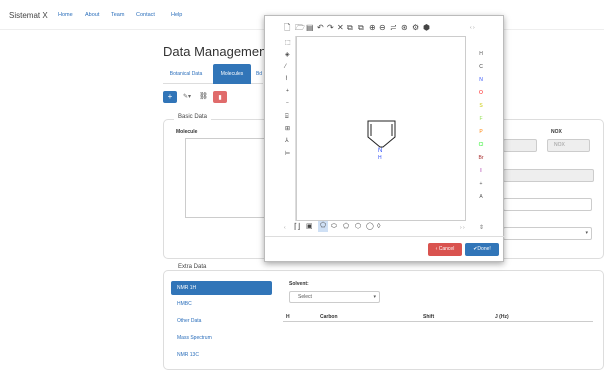  I want to click on element-cl: Cl, so click(481, 145).